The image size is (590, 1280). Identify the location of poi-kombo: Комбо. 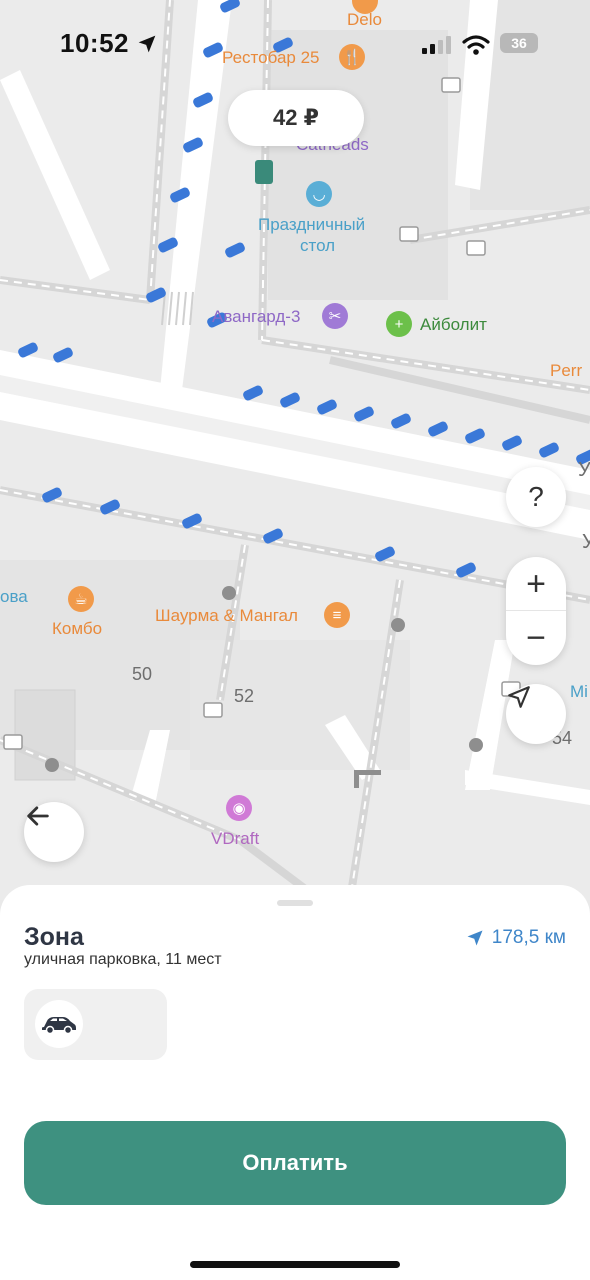
(77, 629).